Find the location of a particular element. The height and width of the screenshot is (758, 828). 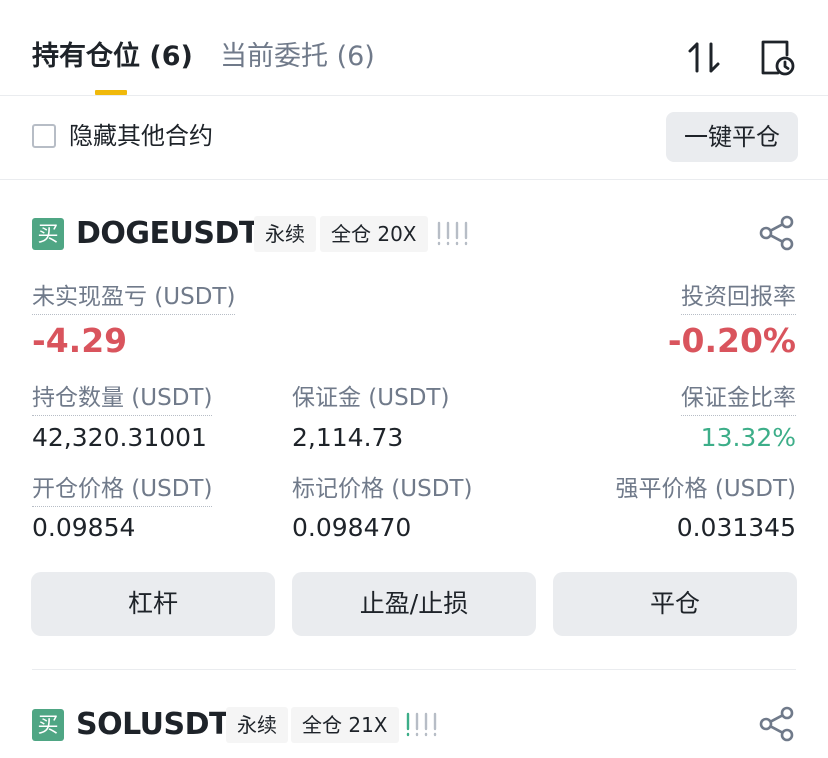

position-tabs: 持有仓位 (6) 当前委托 (6) is located at coordinates (414, 48).